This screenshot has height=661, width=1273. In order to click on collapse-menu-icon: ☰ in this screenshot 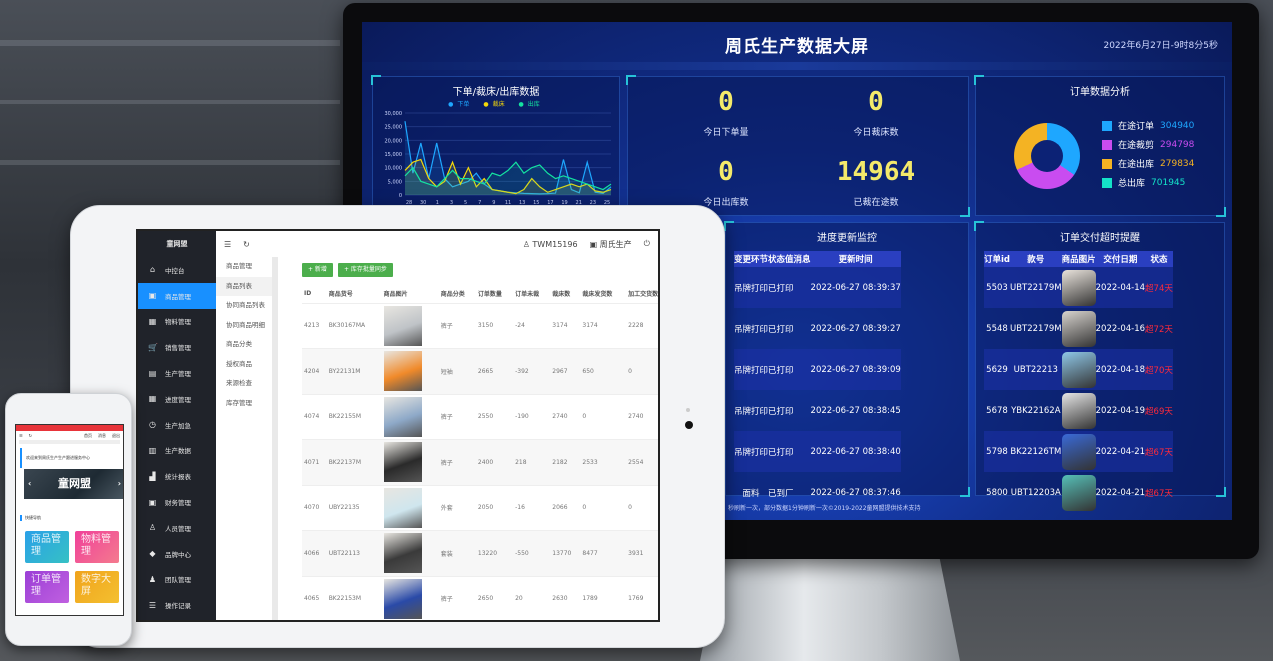, I will do `click(227, 244)`.